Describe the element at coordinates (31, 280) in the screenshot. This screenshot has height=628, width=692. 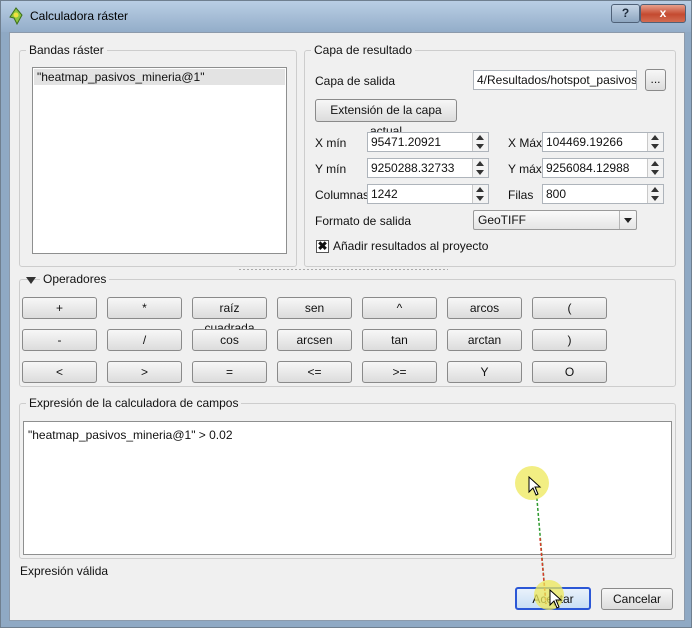
I see `collapse-triangle-icon` at that location.